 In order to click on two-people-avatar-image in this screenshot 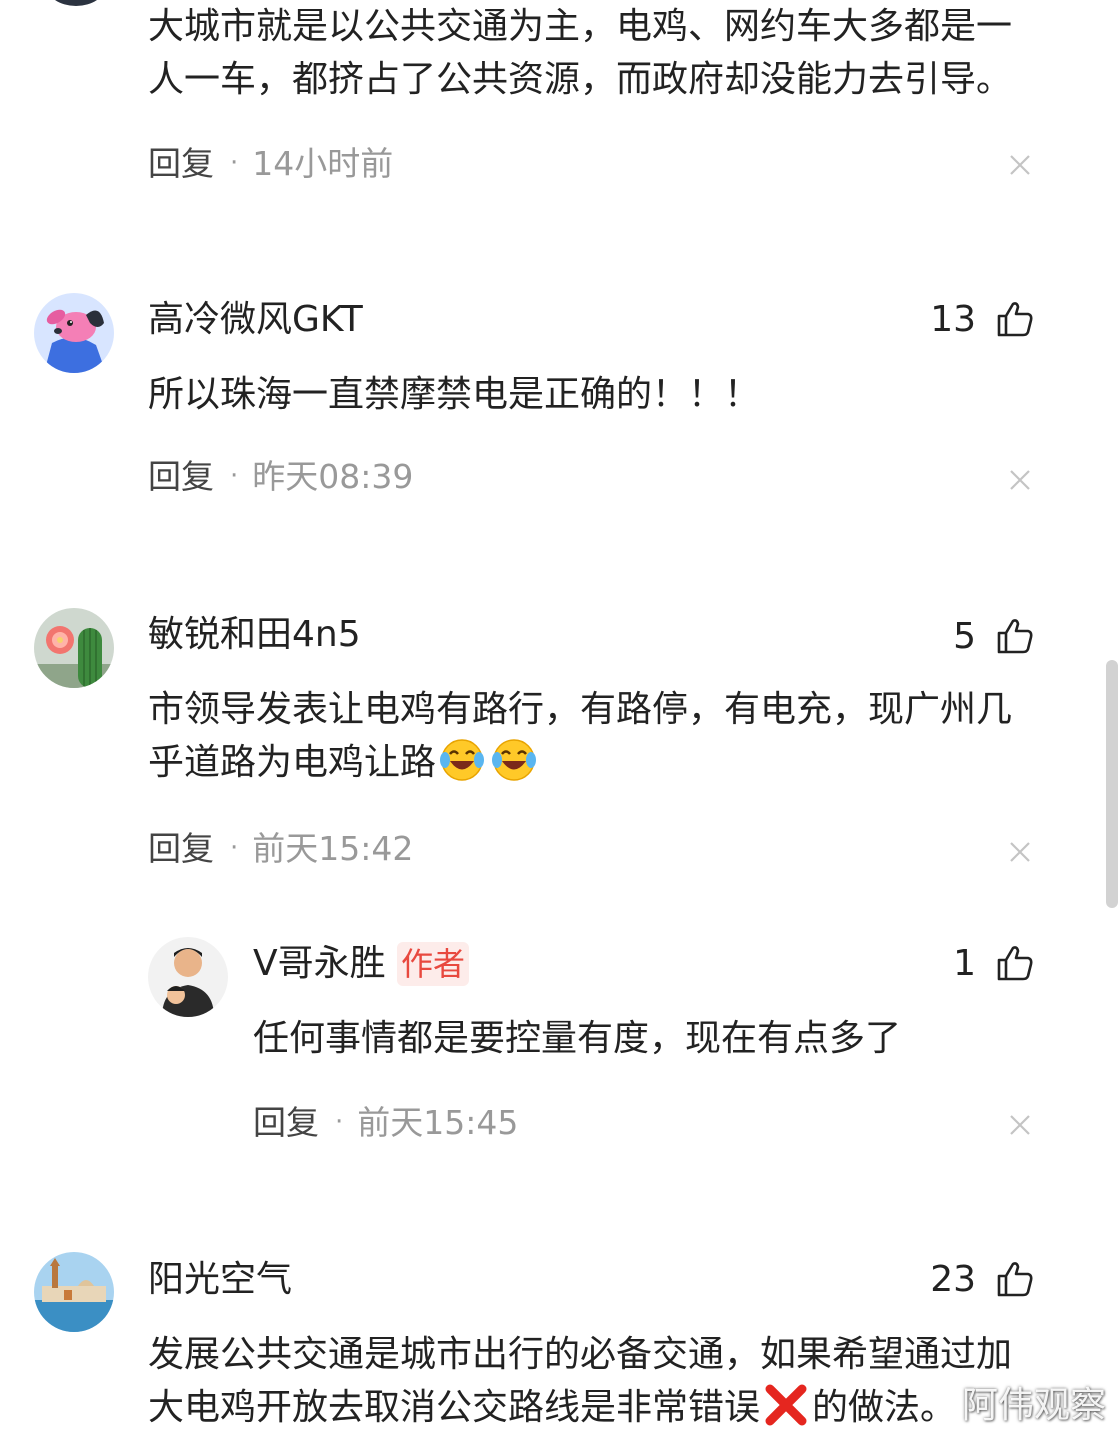, I will do `click(188, 977)`.